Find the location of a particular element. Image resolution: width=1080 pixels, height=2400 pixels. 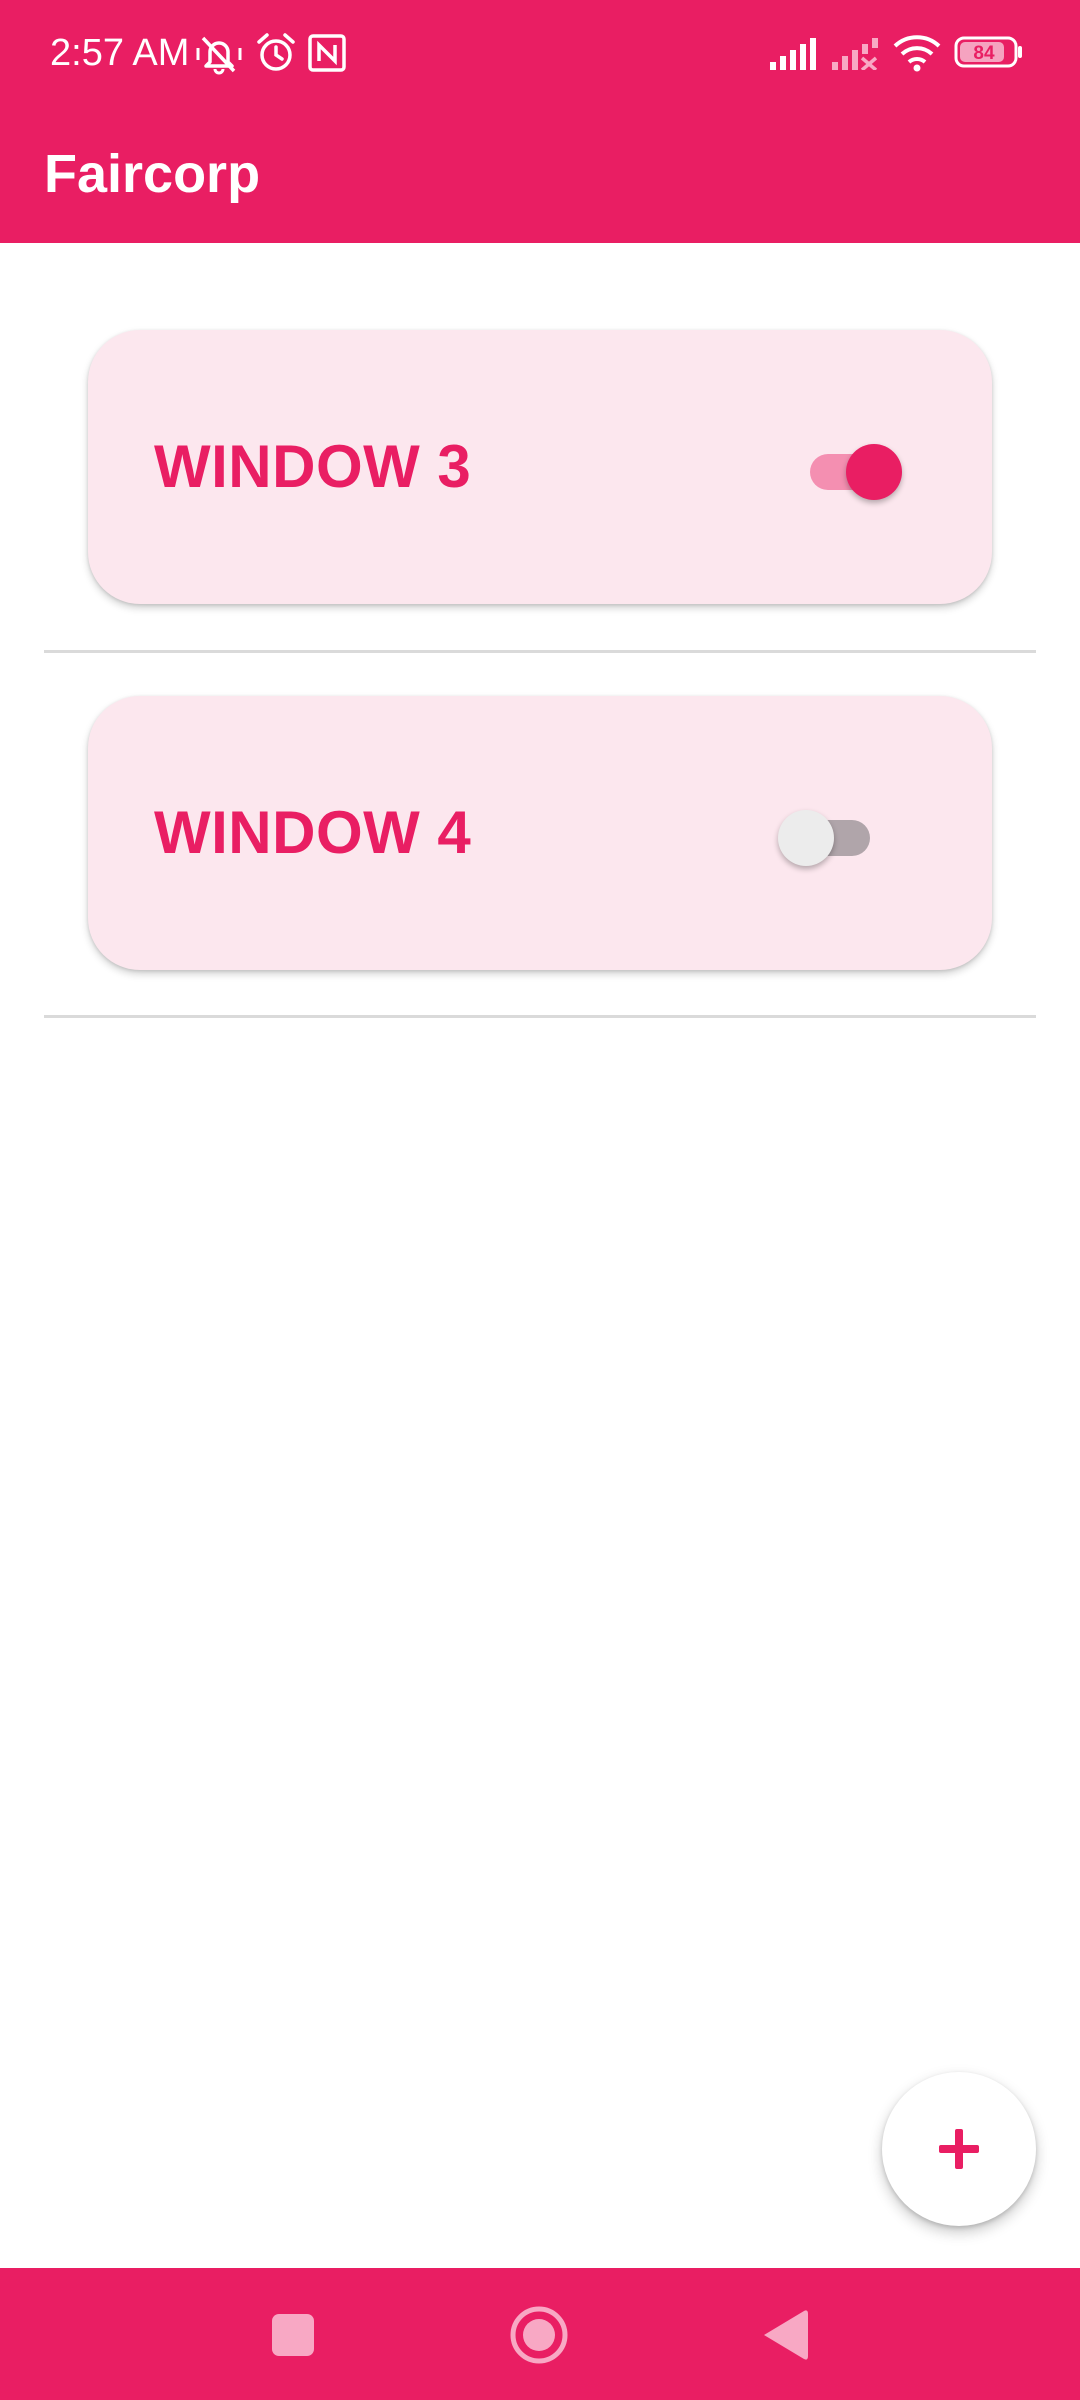

plus-icon is located at coordinates (959, 2149).